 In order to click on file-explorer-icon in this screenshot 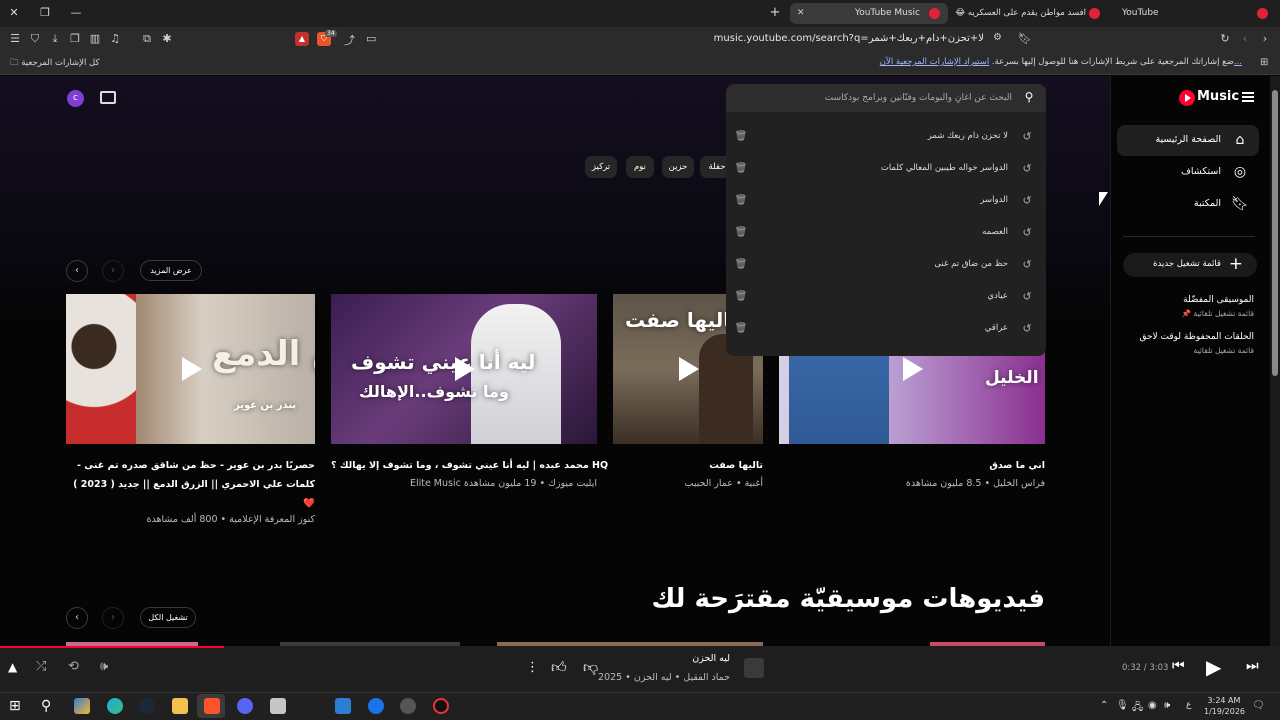, I will do `click(180, 706)`.